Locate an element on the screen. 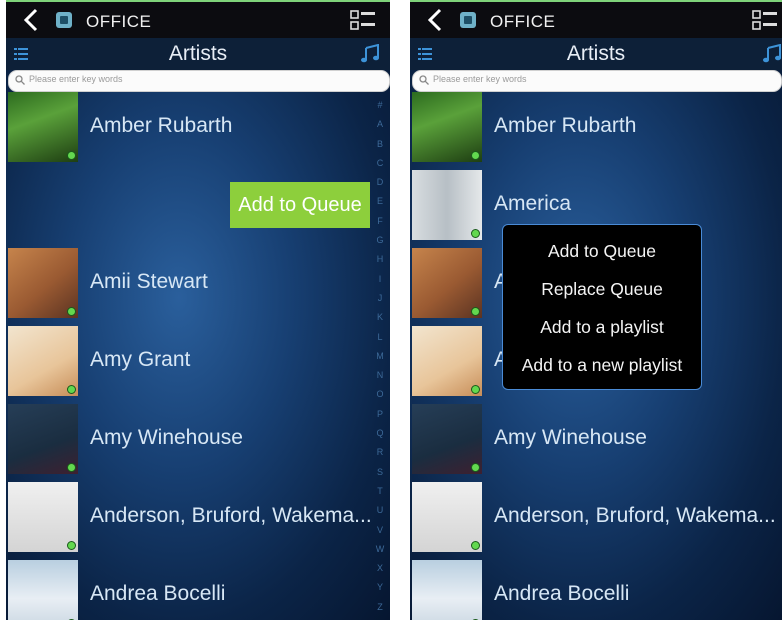  app-icon is located at coordinates (64, 20).